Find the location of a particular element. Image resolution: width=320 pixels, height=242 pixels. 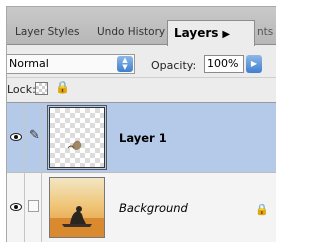

blend-options-row: Normal ▲ ▼ Opacity: 100% ▶ is located at coordinates (141, 62).